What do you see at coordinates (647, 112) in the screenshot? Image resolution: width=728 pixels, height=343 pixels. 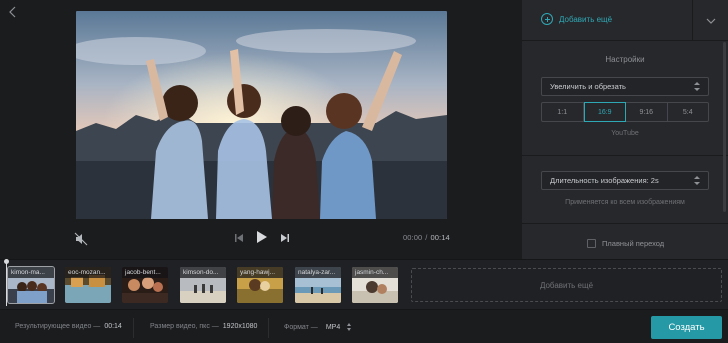 I see `ratio-9-16-button: 9:16` at bounding box center [647, 112].